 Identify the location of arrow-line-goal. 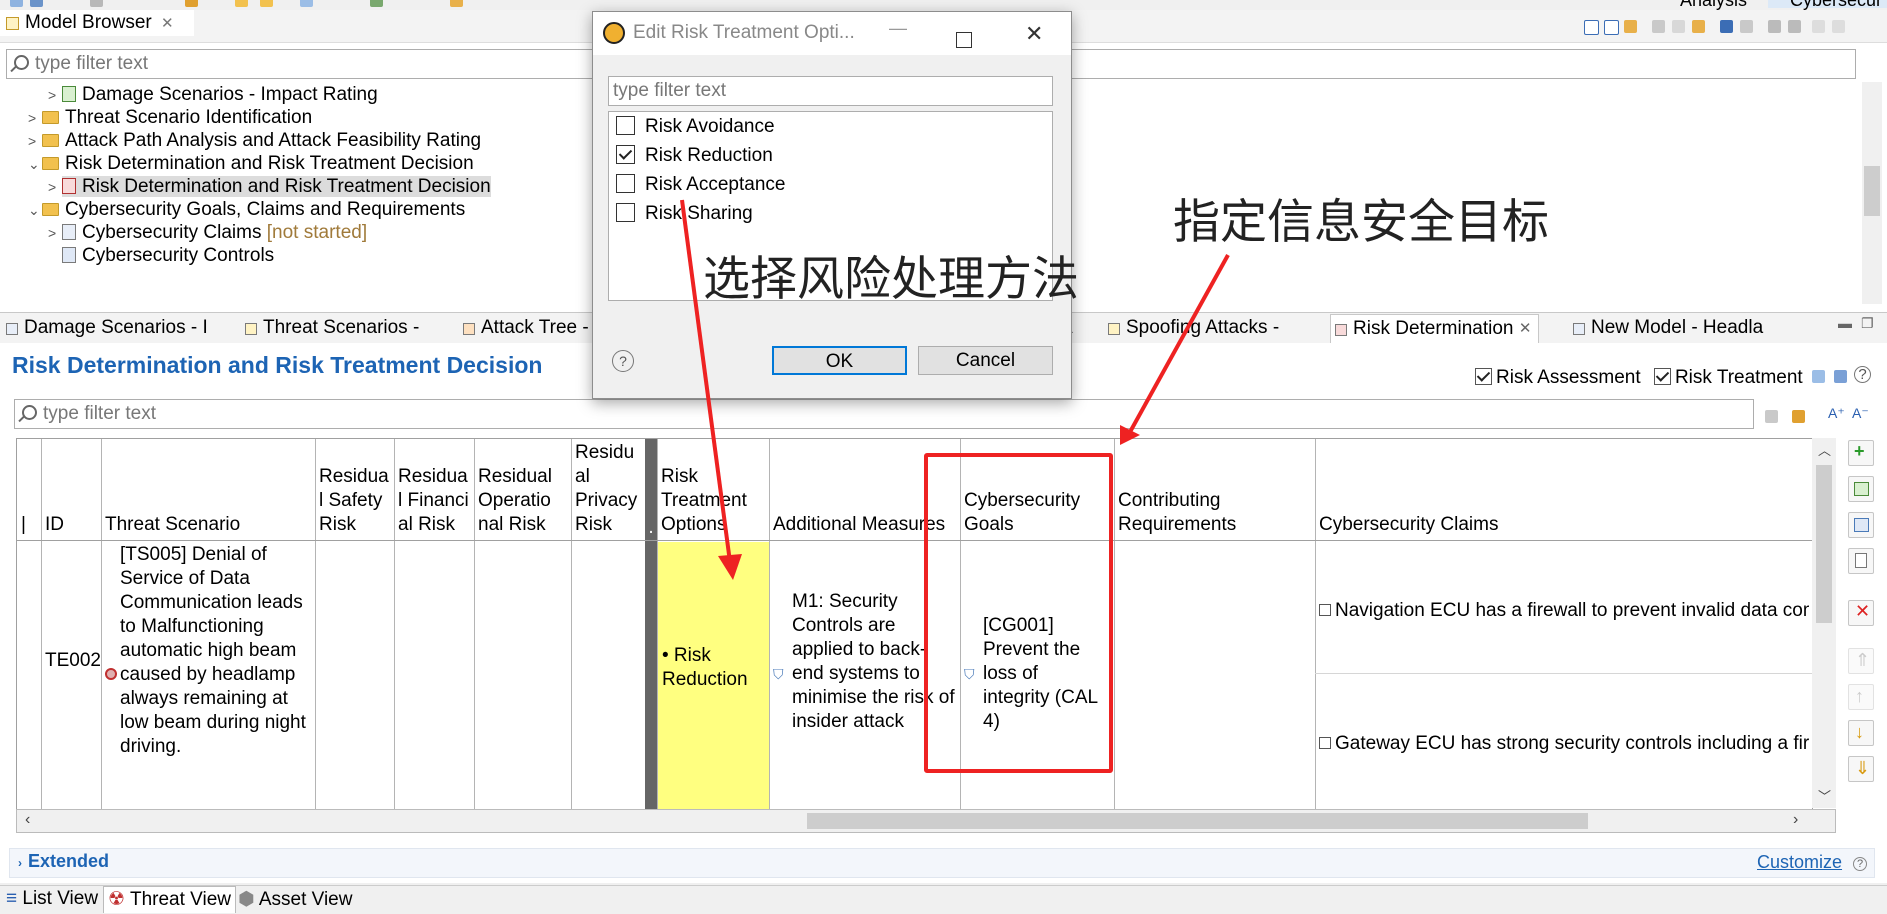
(1179, 343).